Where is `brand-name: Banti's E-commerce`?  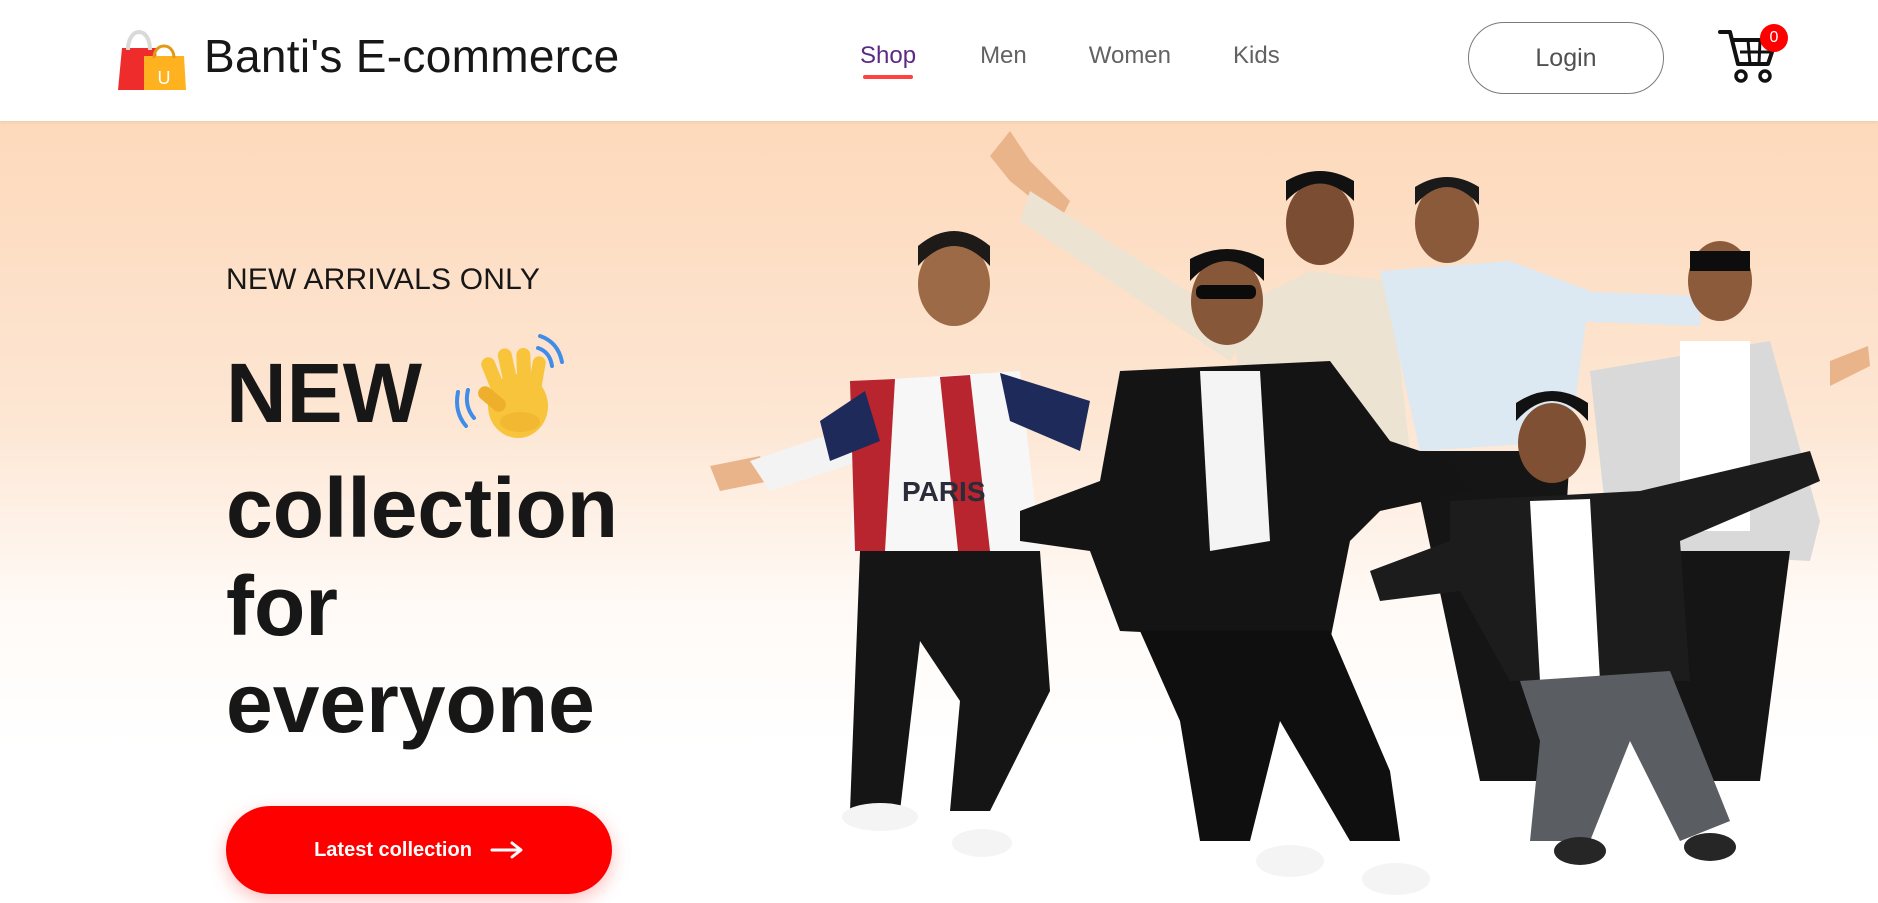
brand-name: Banti's E-commerce is located at coordinates (412, 56).